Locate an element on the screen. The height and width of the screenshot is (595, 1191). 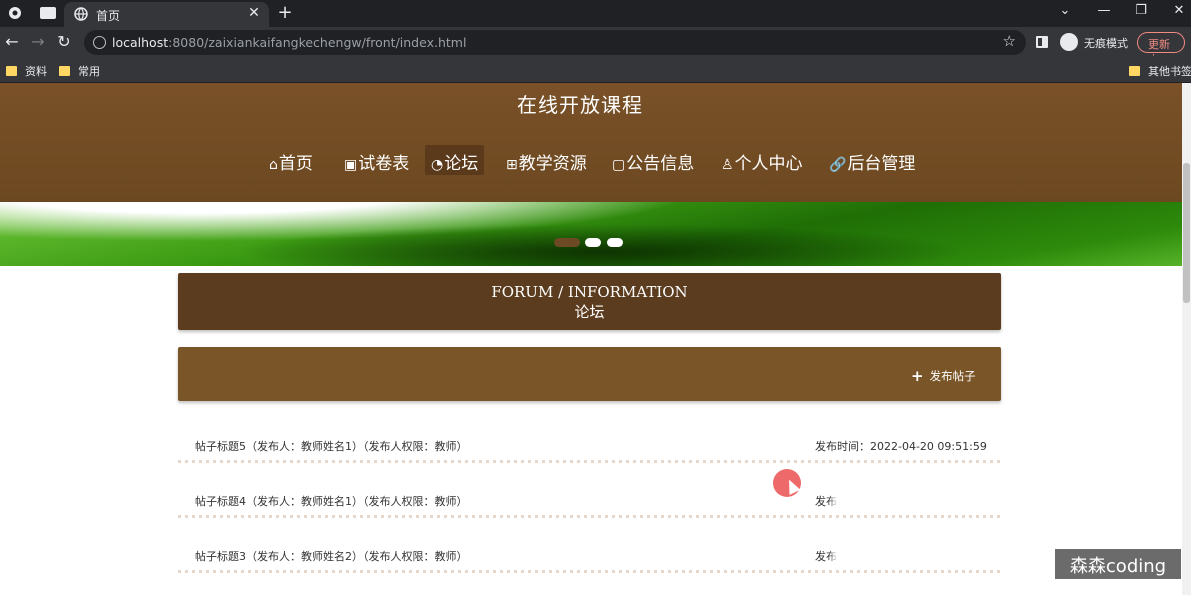
grid-icon: ⊞ is located at coordinates (512, 165).